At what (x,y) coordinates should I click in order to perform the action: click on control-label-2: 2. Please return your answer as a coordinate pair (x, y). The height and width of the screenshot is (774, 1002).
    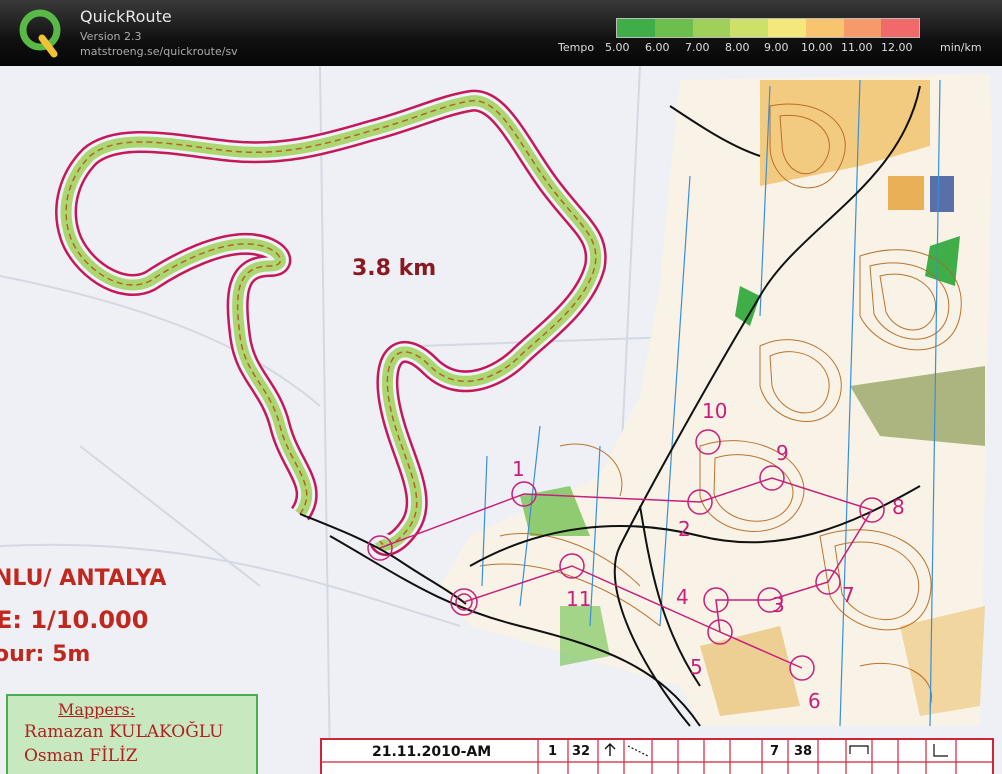
    Looking at the image, I should click on (684, 529).